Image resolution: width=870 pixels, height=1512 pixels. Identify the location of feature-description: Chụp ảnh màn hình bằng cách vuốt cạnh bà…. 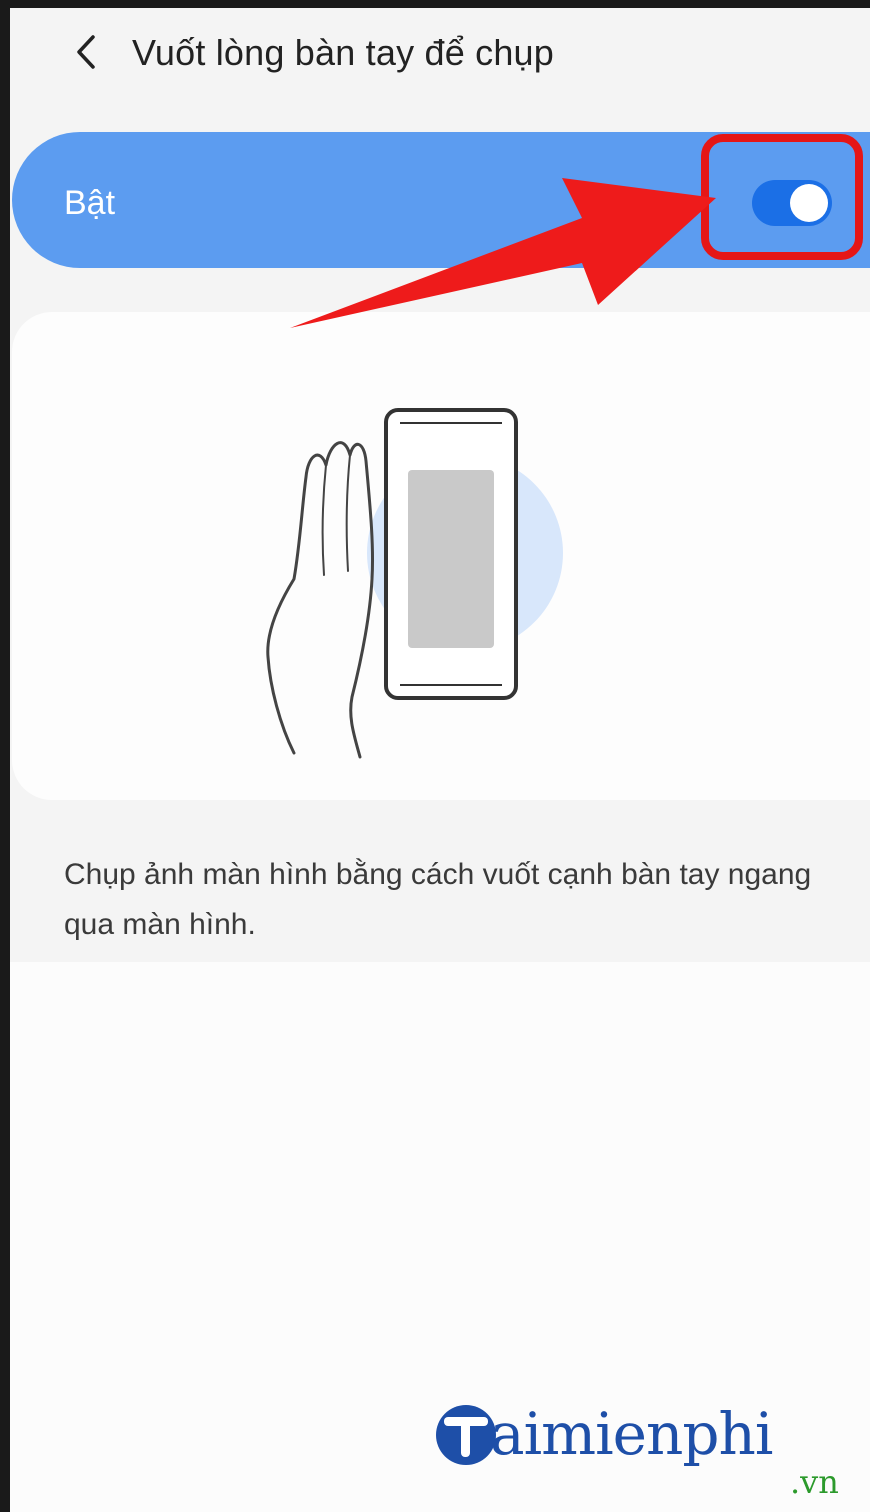
(438, 899).